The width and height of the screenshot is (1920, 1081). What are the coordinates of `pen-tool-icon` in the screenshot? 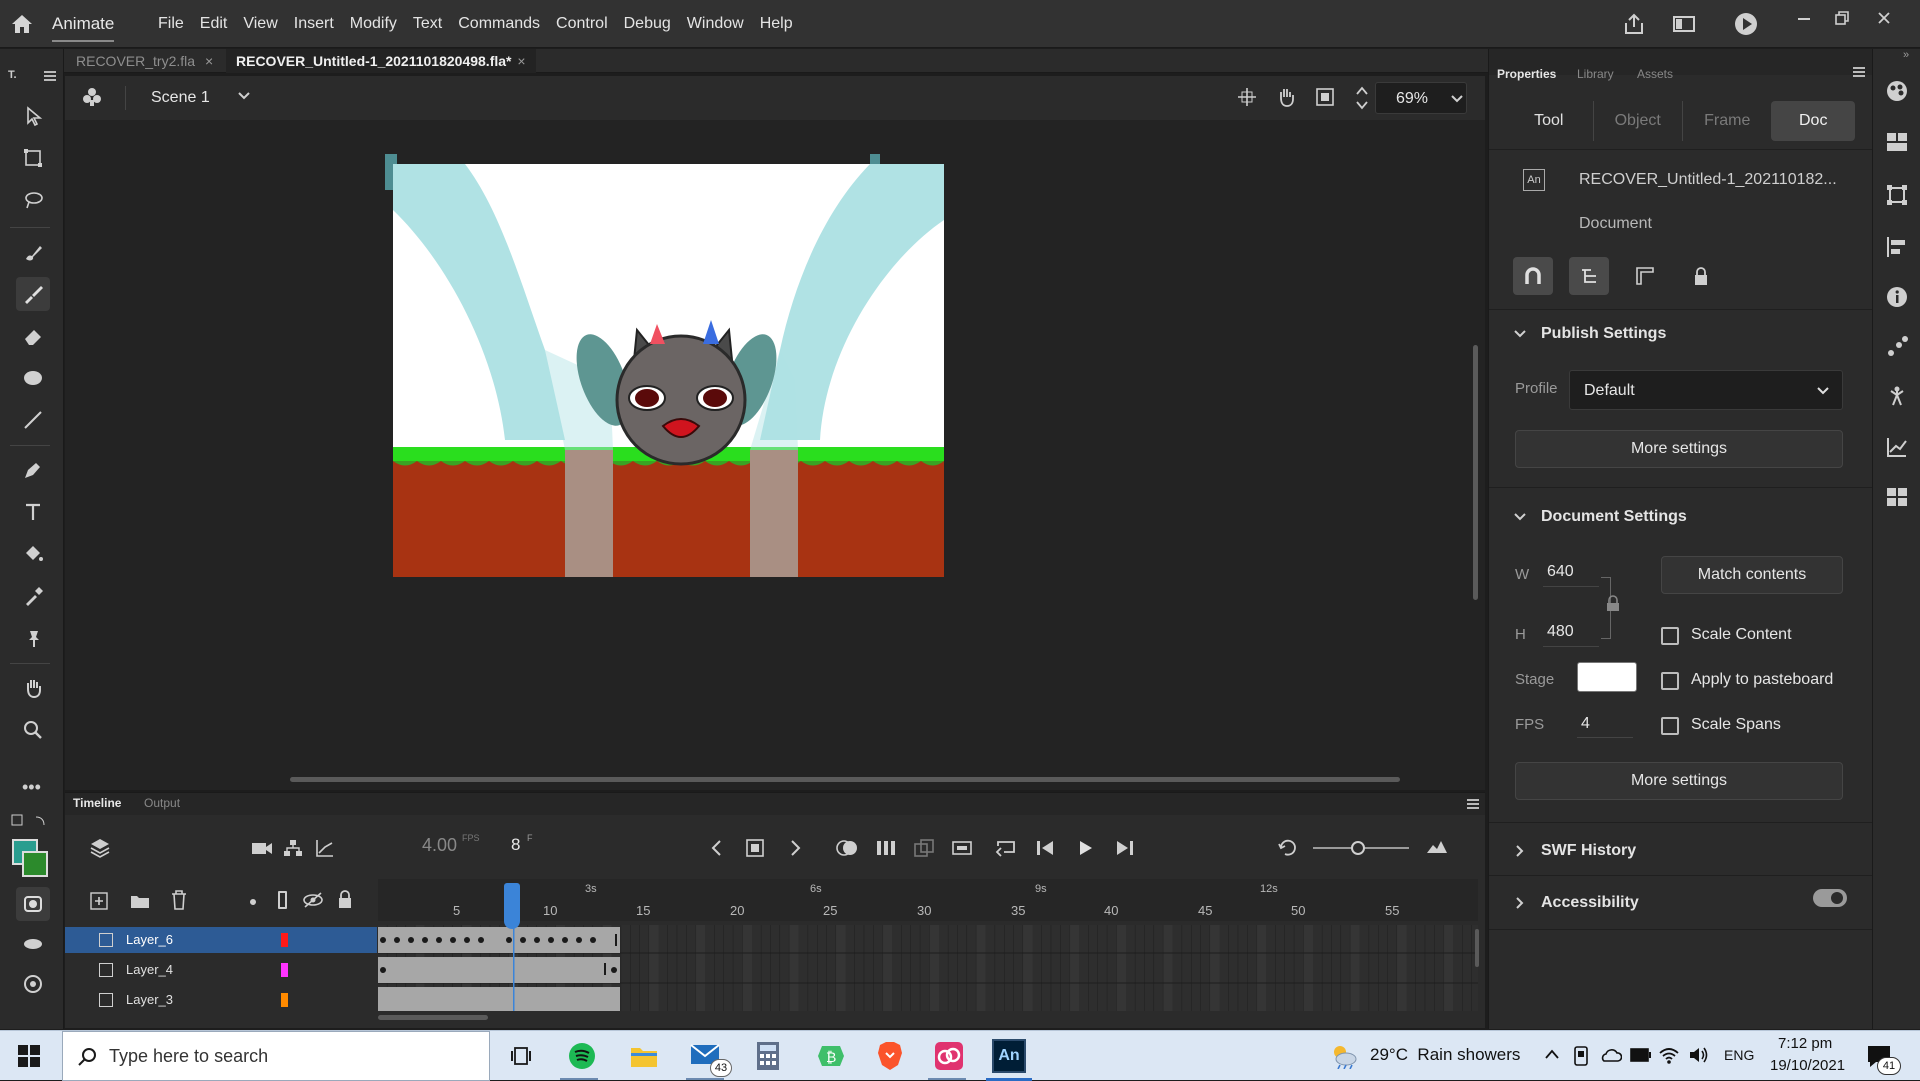 It's located at (33, 470).